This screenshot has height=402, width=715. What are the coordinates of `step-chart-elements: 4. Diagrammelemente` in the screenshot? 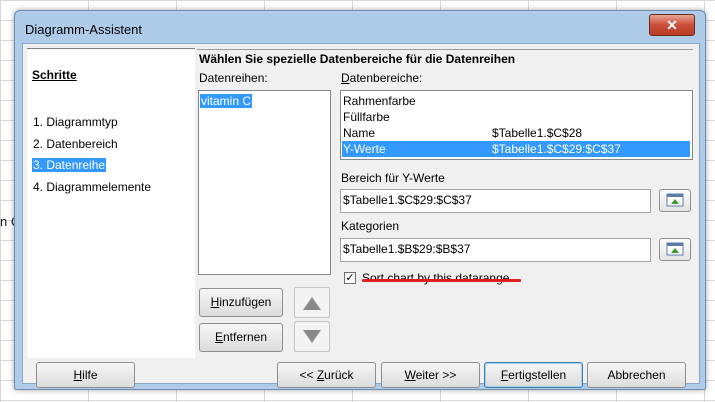 It's located at (92, 187).